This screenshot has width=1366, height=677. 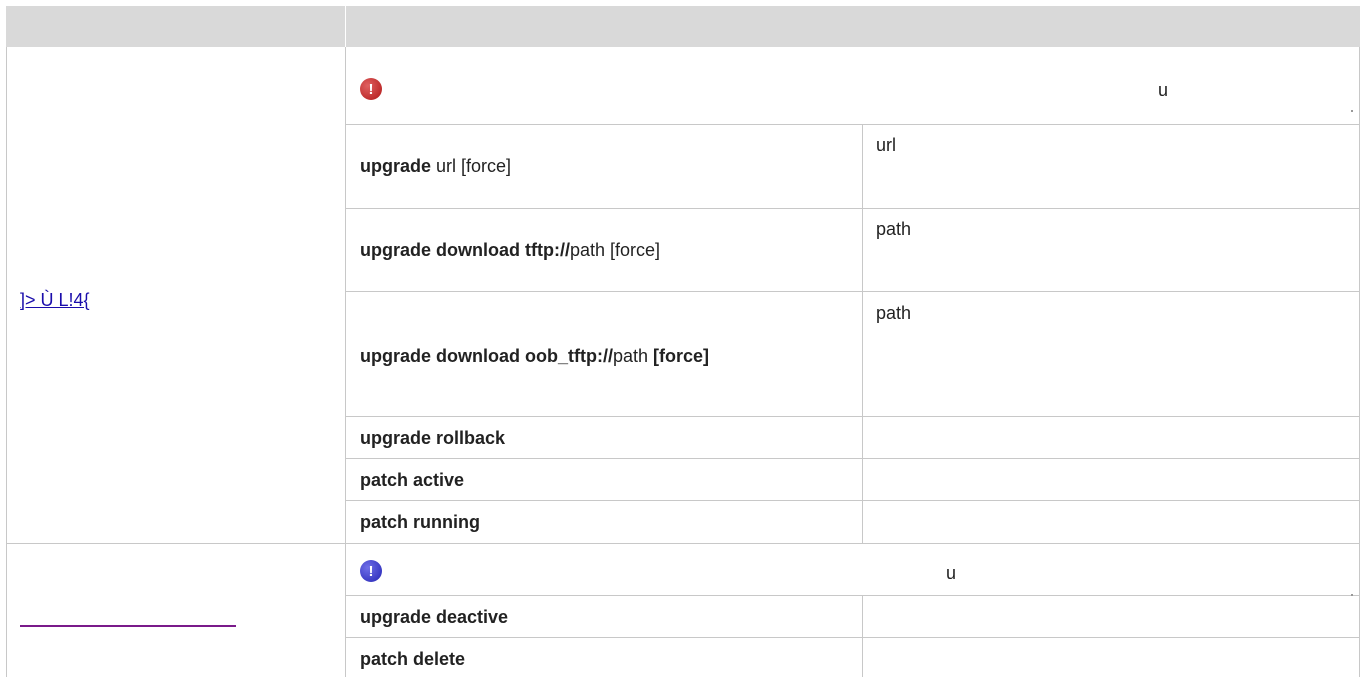 What do you see at coordinates (345, 26) in the screenshot?
I see `header-divider` at bounding box center [345, 26].